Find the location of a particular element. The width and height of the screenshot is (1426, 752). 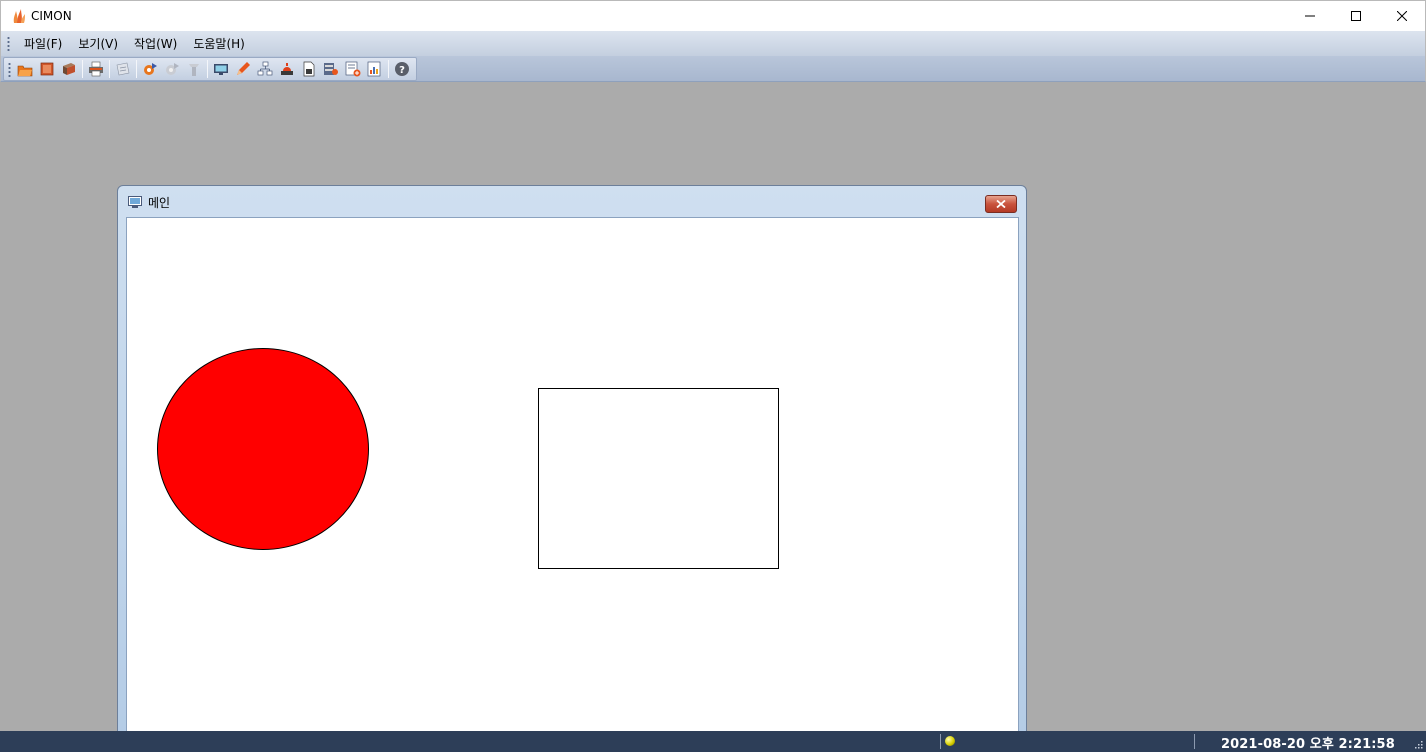

trend-icon is located at coordinates (194, 70).